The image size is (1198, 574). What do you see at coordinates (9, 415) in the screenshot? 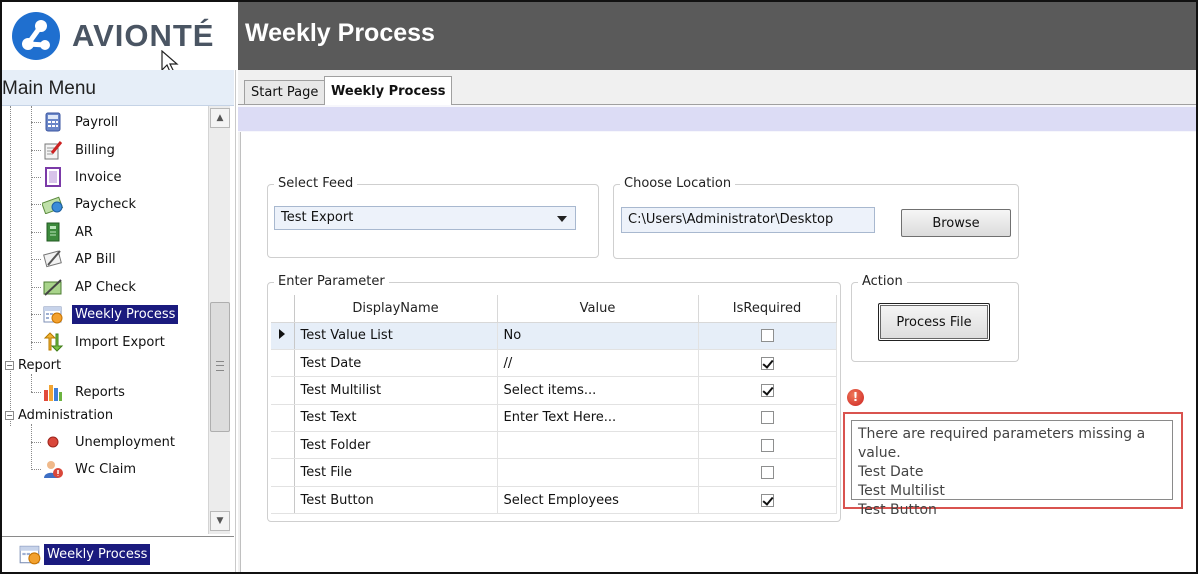
I see `expand-administration-toggle: −` at bounding box center [9, 415].